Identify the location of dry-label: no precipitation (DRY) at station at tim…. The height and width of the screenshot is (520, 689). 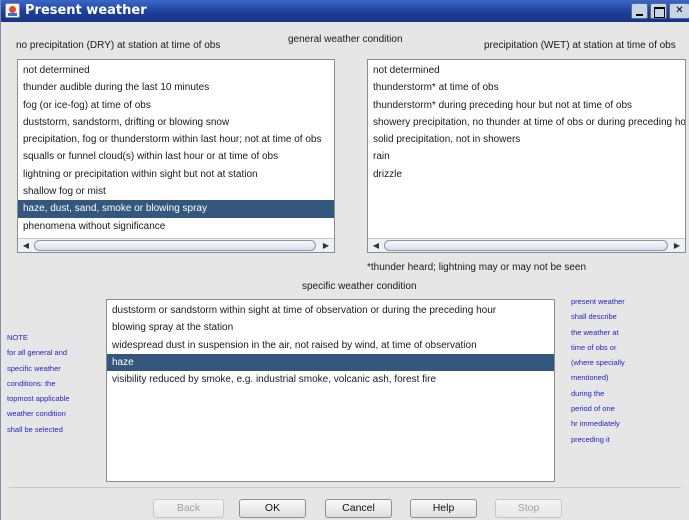
(118, 45).